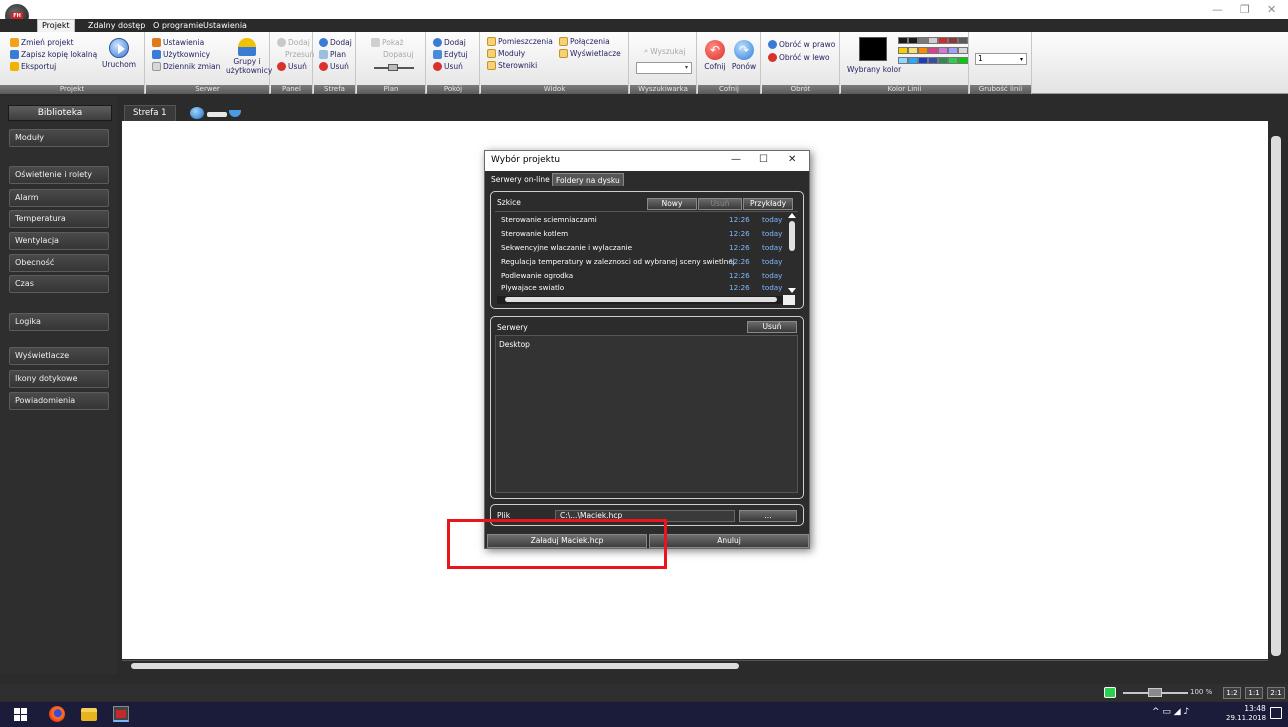 Image resolution: width=1288 pixels, height=727 pixels. What do you see at coordinates (59, 401) in the screenshot?
I see `library-item-powiadomienia: Powiadomienia` at bounding box center [59, 401].